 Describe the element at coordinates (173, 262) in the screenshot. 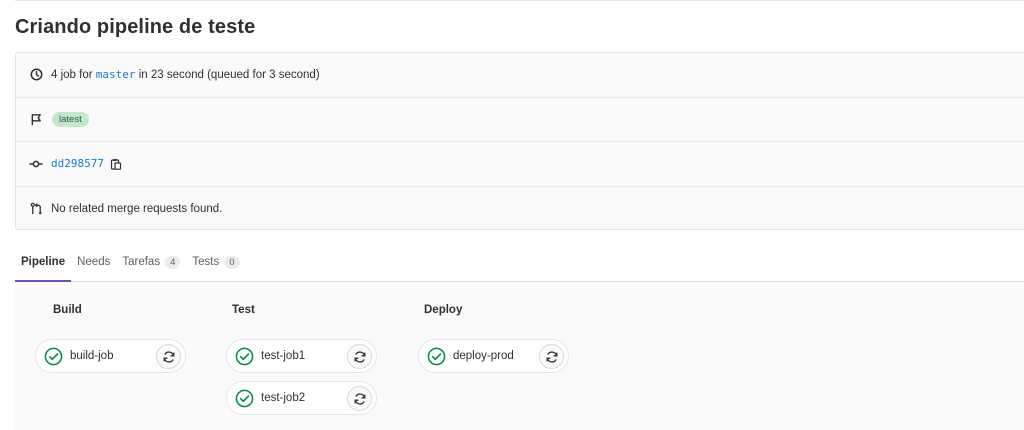

I see `tab-count-badge: 4` at that location.